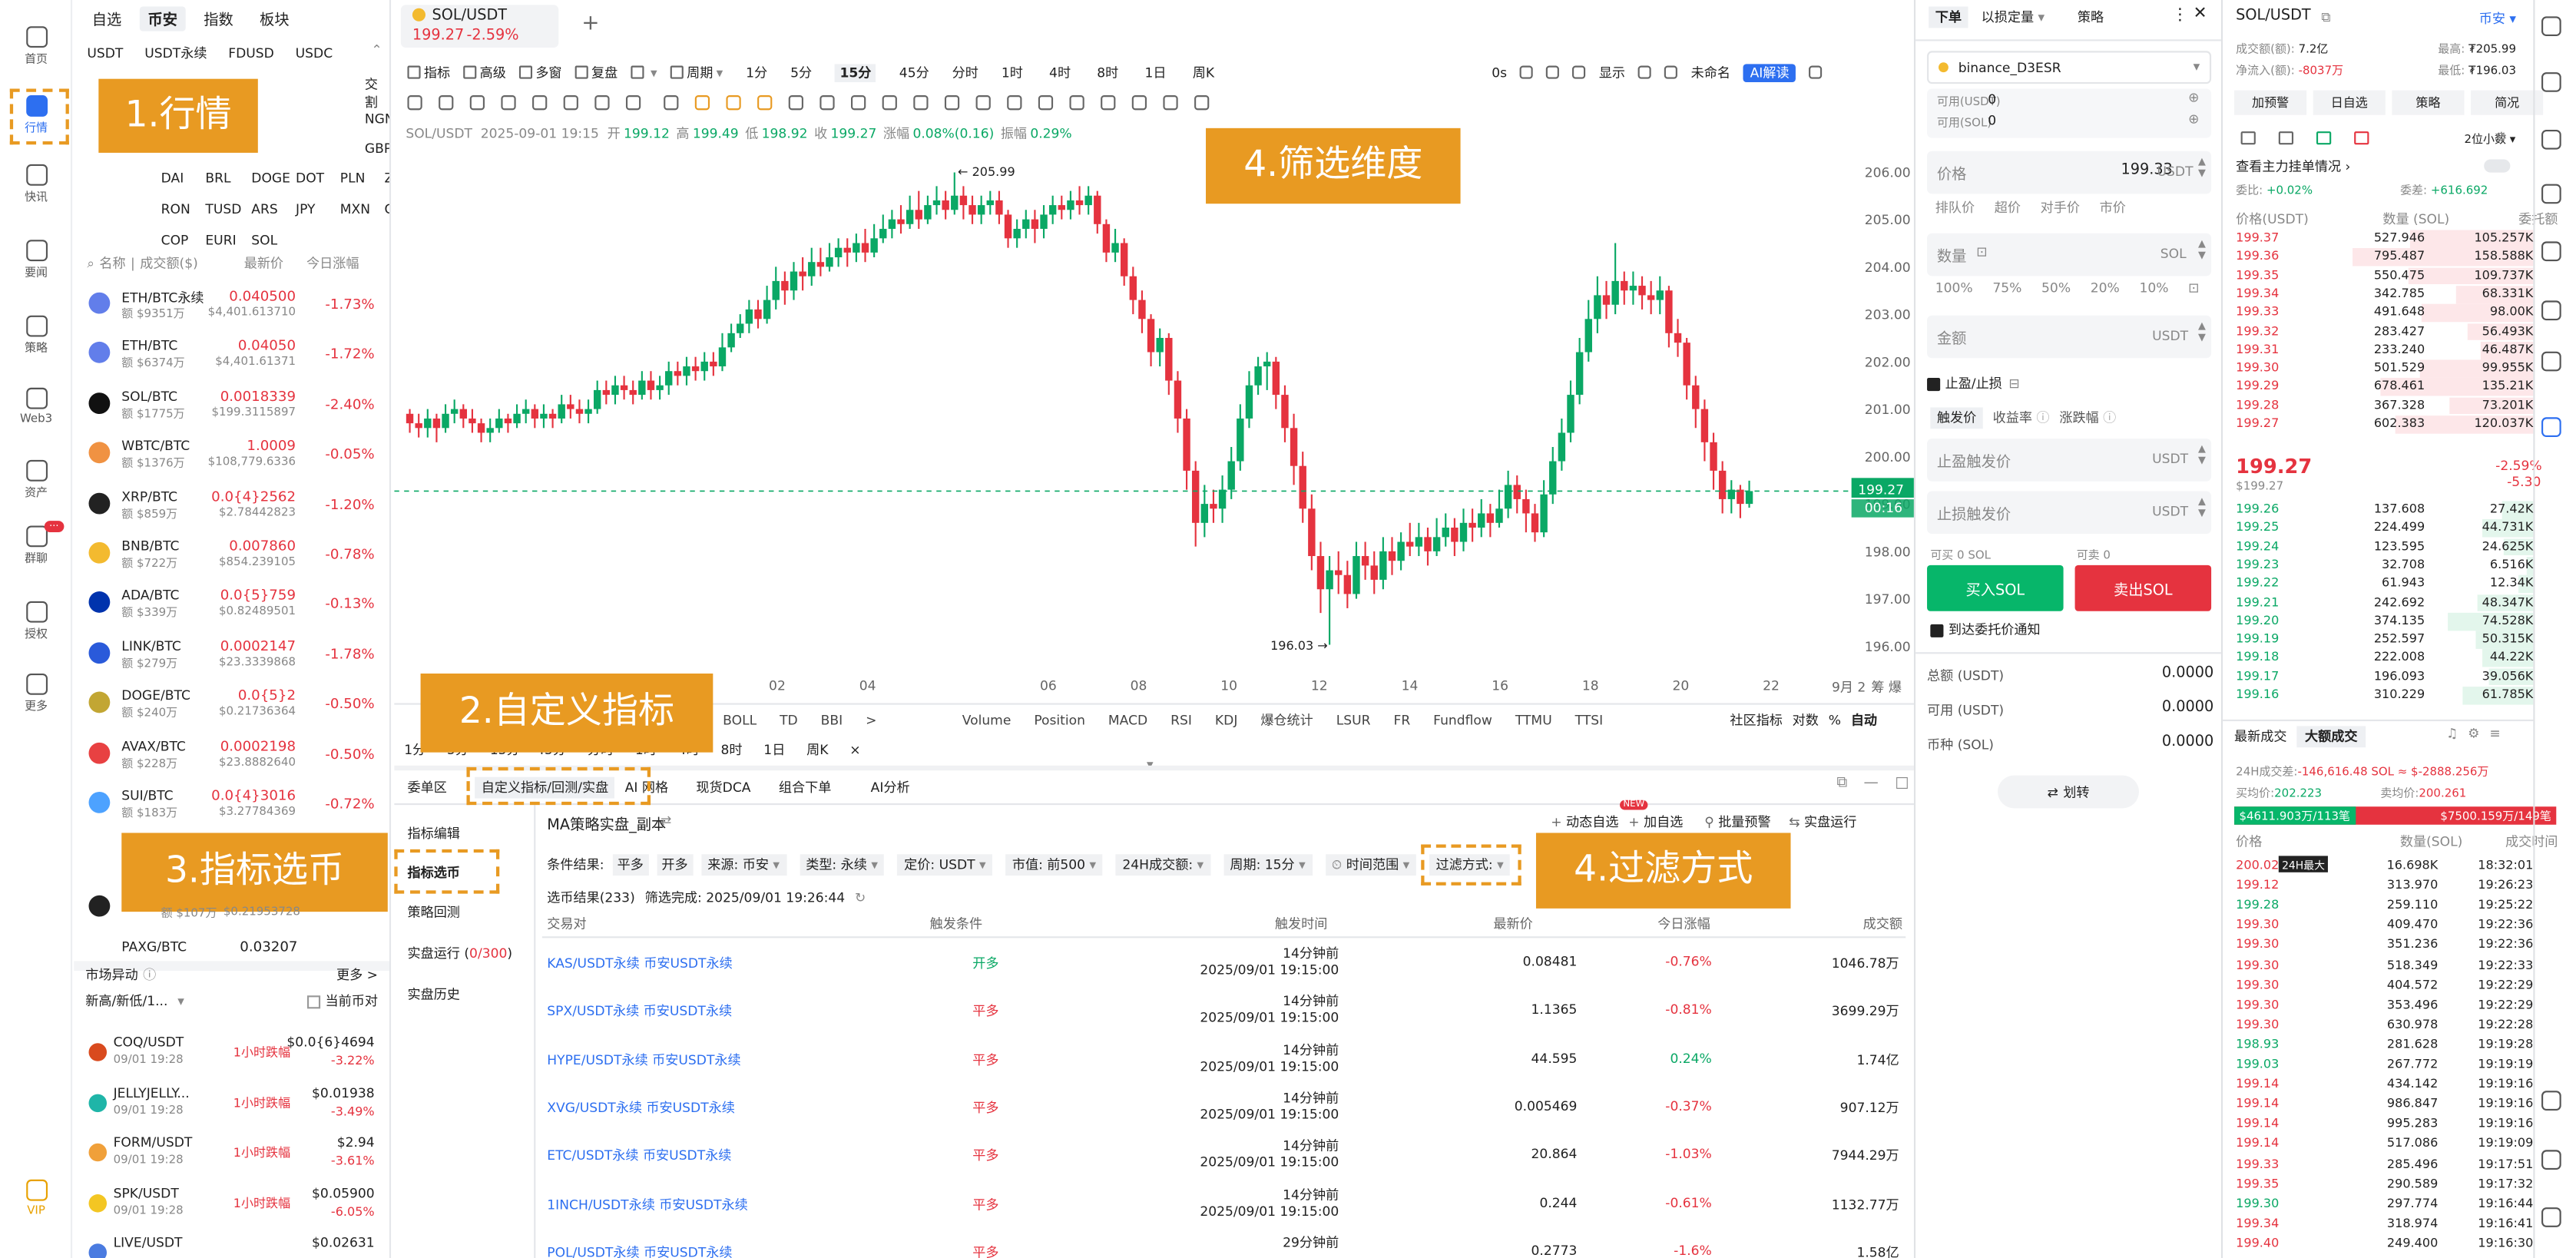  Describe the element at coordinates (2331, 737) in the screenshot. I see `trade-tab-1: 大额成交` at that location.